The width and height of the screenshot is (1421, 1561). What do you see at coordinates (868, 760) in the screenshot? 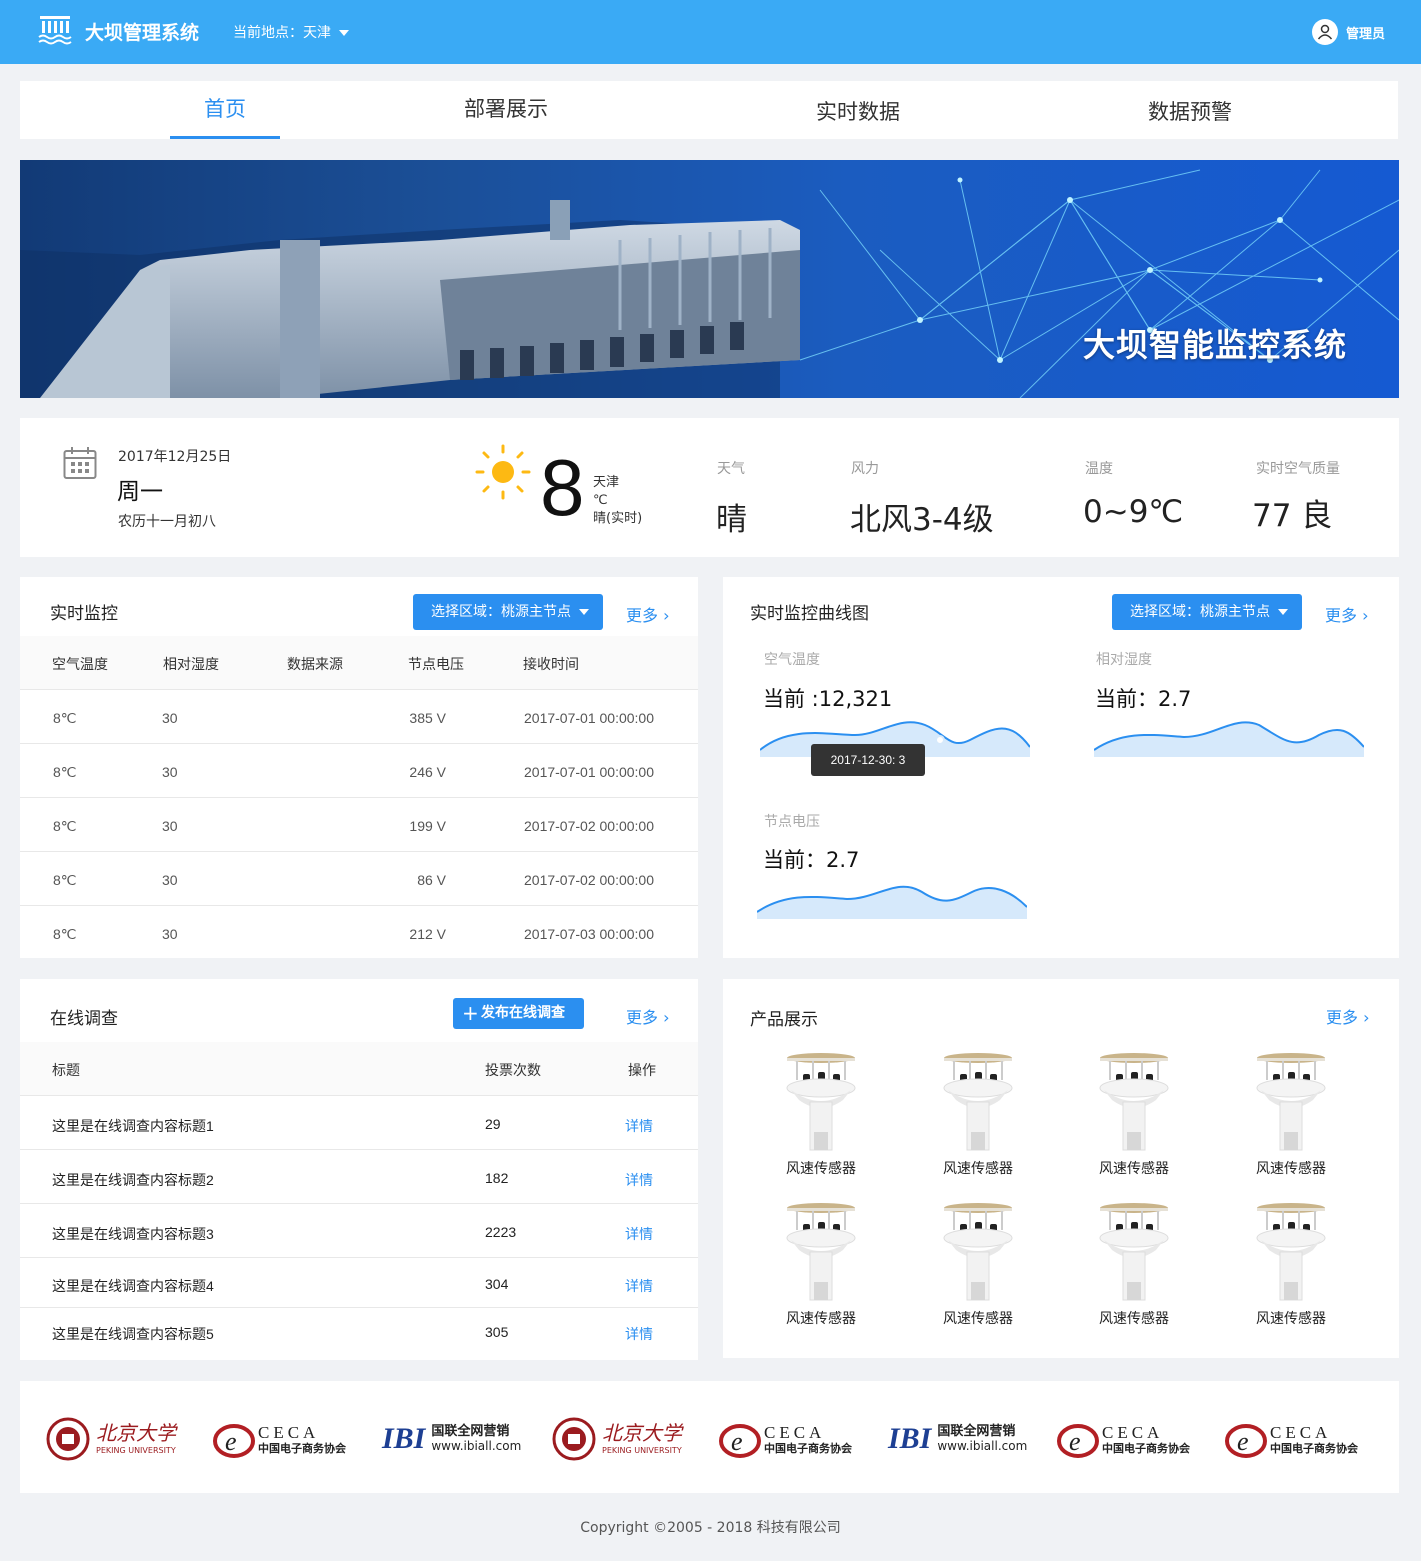
I see `chart-tooltip: 2017-12-30: 3` at bounding box center [868, 760].